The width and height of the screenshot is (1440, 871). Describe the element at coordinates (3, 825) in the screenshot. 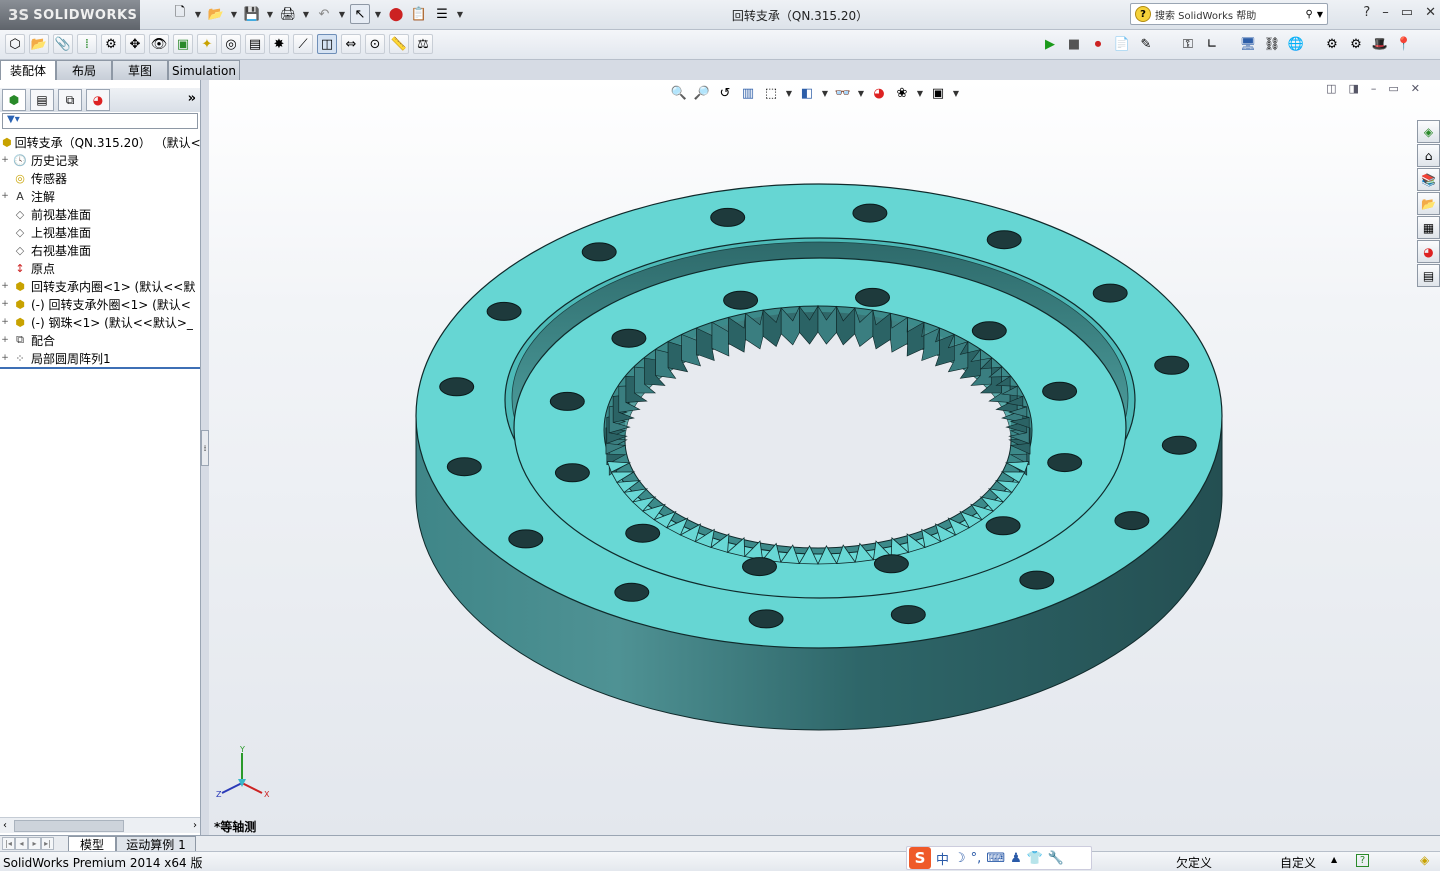

I see `scroll-left-icon: ‹` at that location.